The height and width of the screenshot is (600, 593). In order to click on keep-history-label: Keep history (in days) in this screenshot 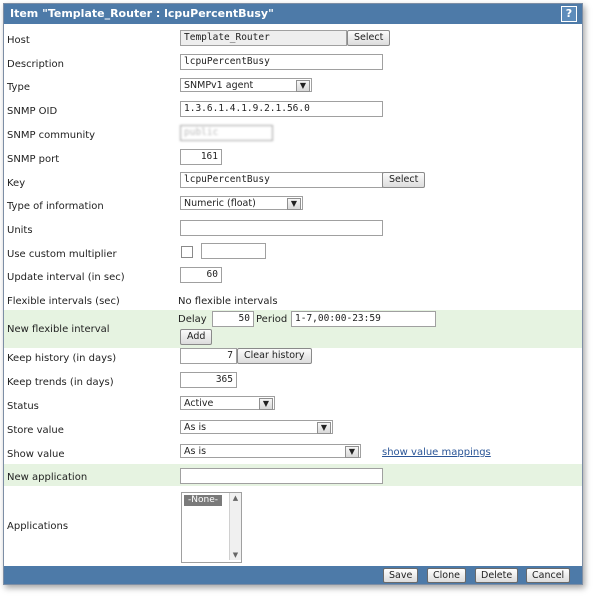, I will do `click(62, 358)`.